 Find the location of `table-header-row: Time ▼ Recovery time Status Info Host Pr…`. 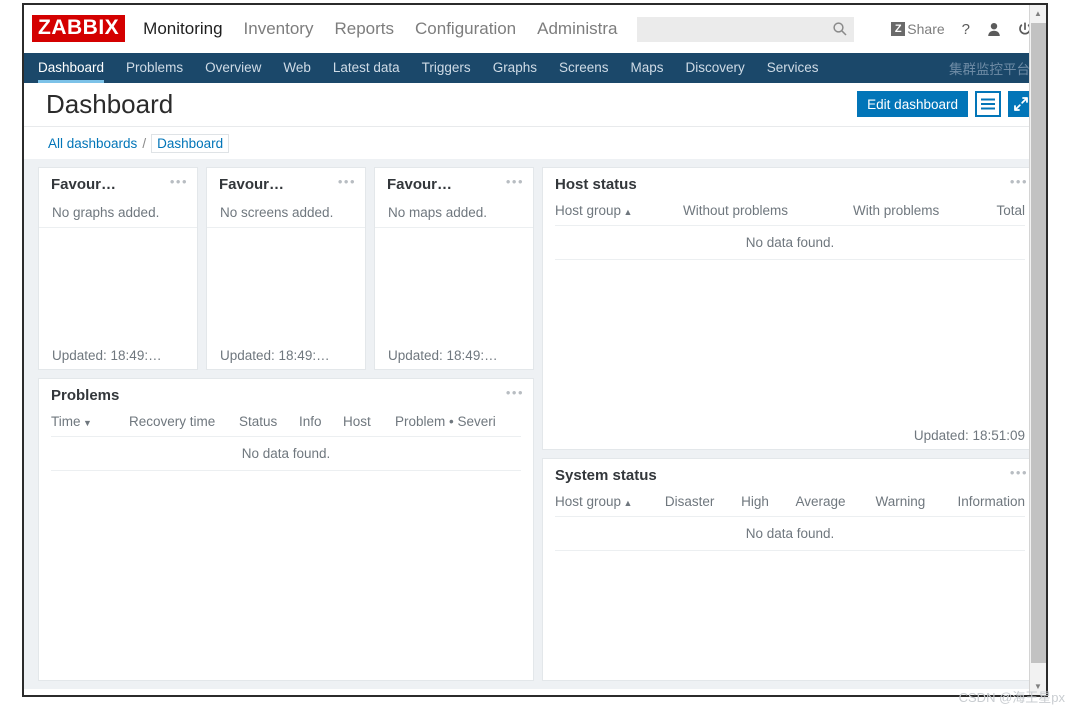

table-header-row: Time ▼ Recovery time Status Info Host Pr… is located at coordinates (286, 424).